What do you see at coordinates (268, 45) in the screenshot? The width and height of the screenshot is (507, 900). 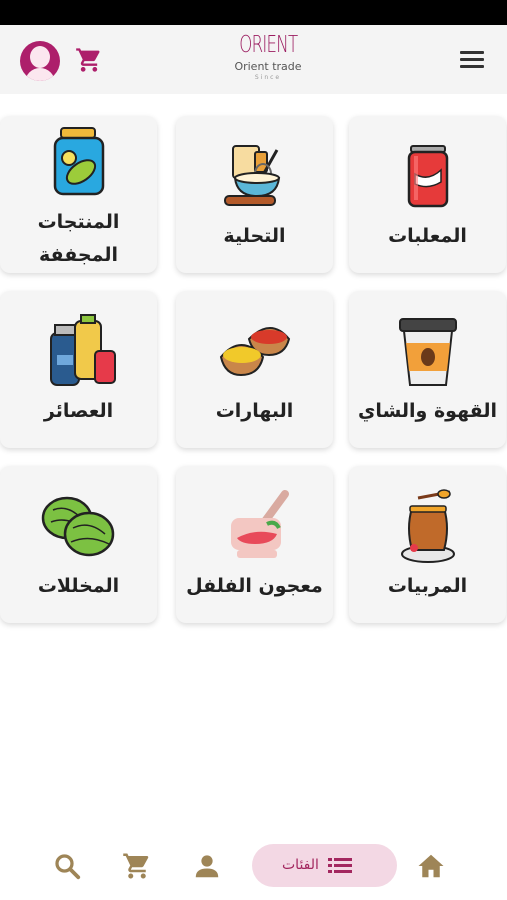 I see `logo-mark: ORIENT` at bounding box center [268, 45].